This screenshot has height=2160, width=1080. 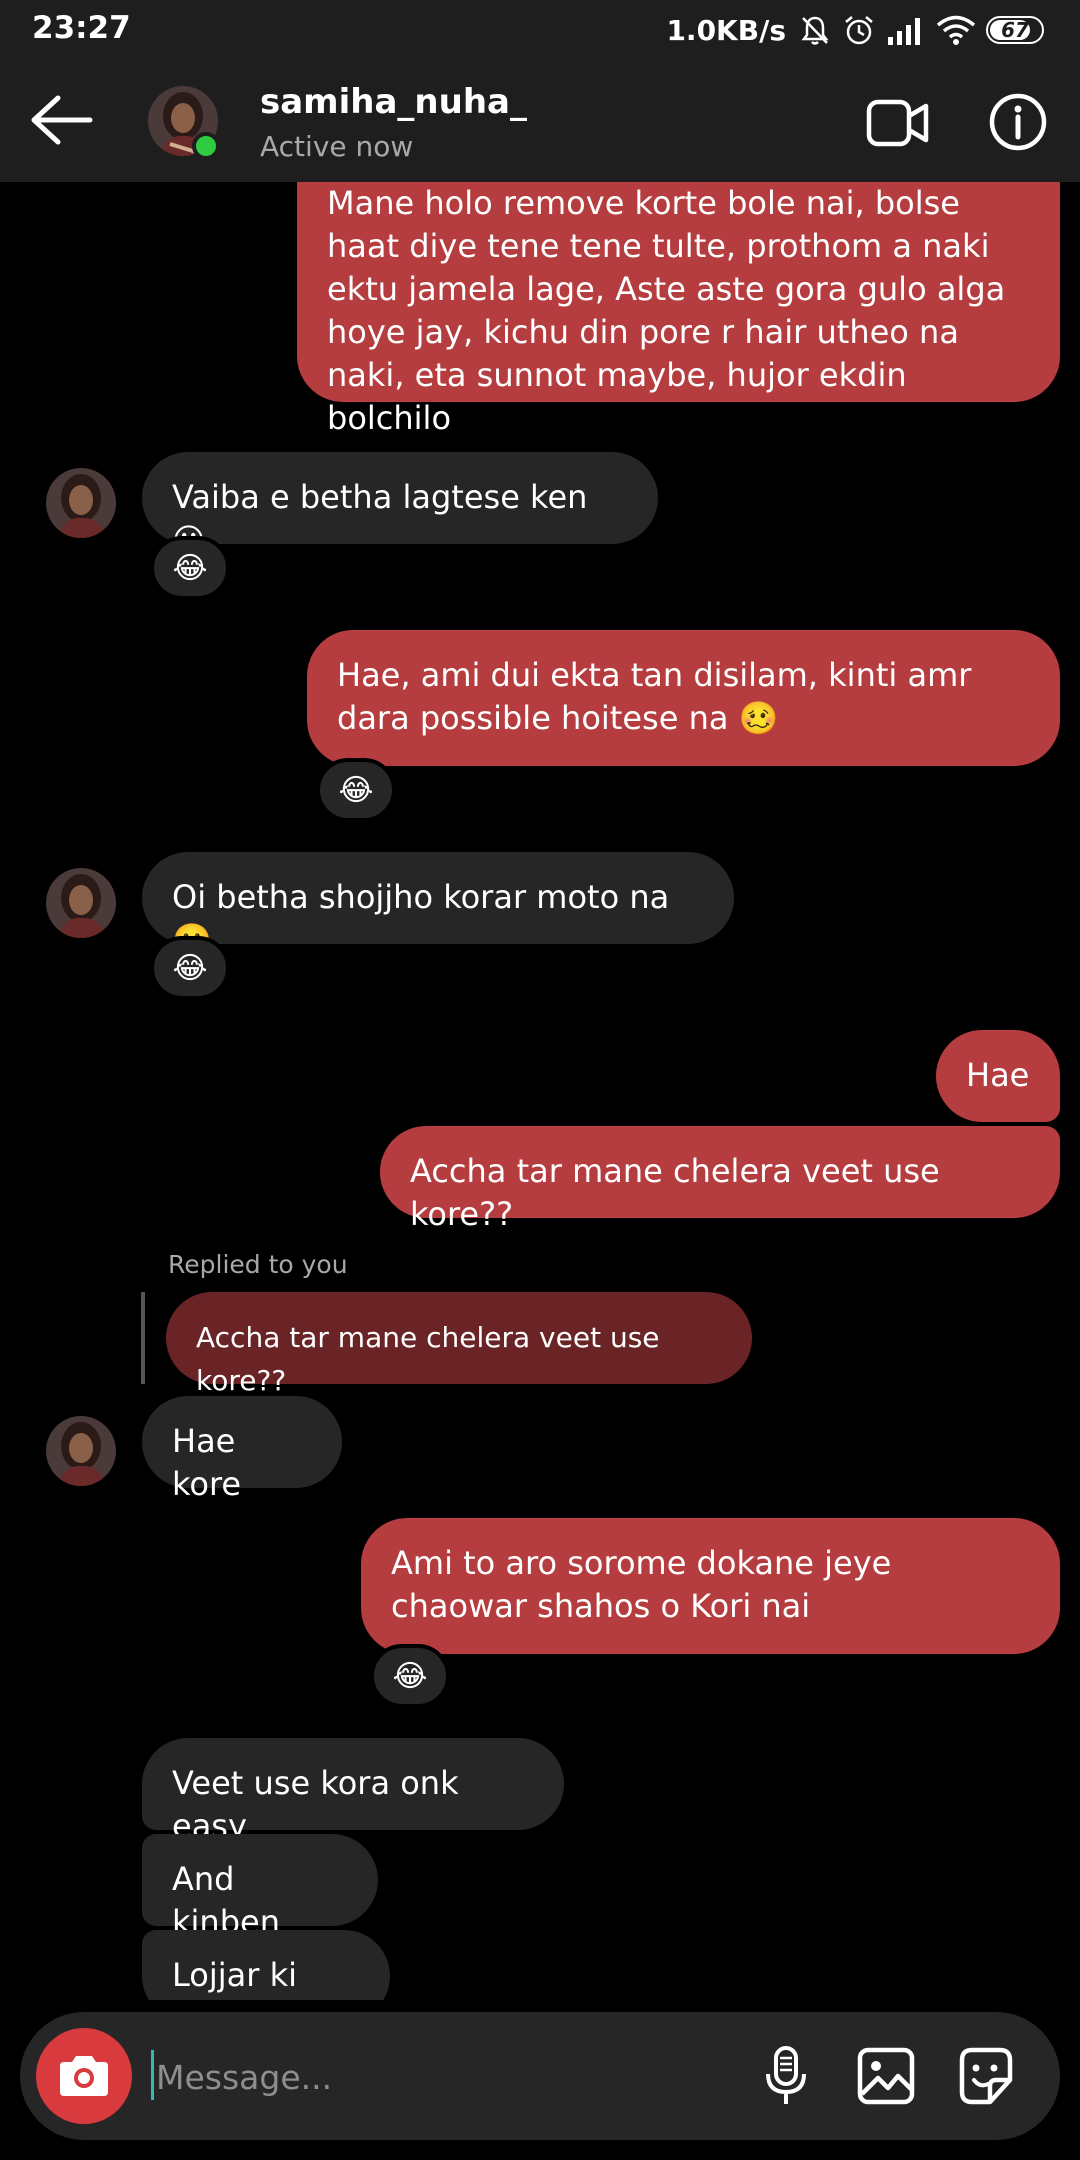 What do you see at coordinates (337, 146) in the screenshot?
I see `active-status: Active now` at bounding box center [337, 146].